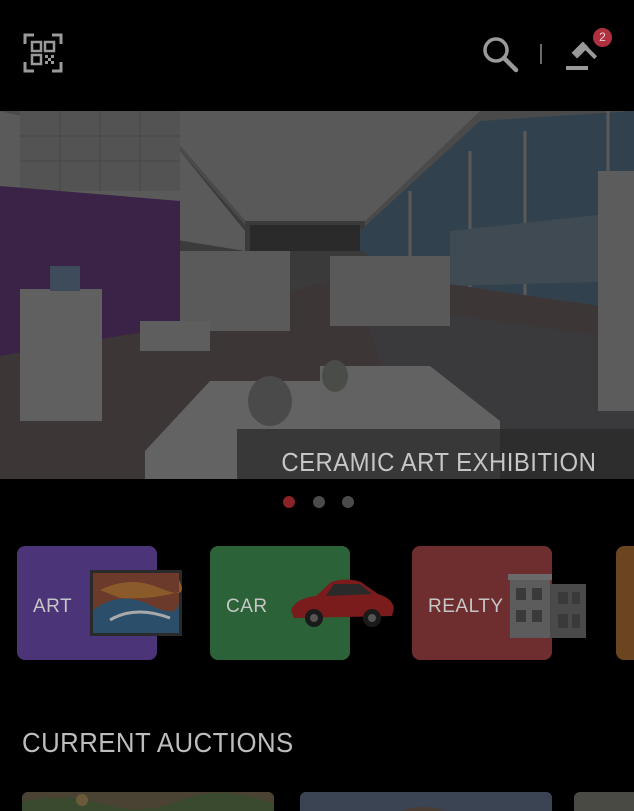 Image resolution: width=634 pixels, height=811 pixels. I want to click on search-icon, so click(500, 54).